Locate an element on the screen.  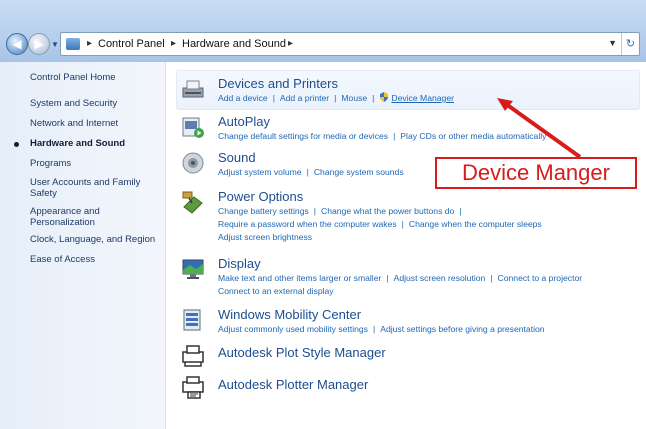
play-cds-automatically-link: Play CDs or other media automatically is located at coordinates (473, 136).